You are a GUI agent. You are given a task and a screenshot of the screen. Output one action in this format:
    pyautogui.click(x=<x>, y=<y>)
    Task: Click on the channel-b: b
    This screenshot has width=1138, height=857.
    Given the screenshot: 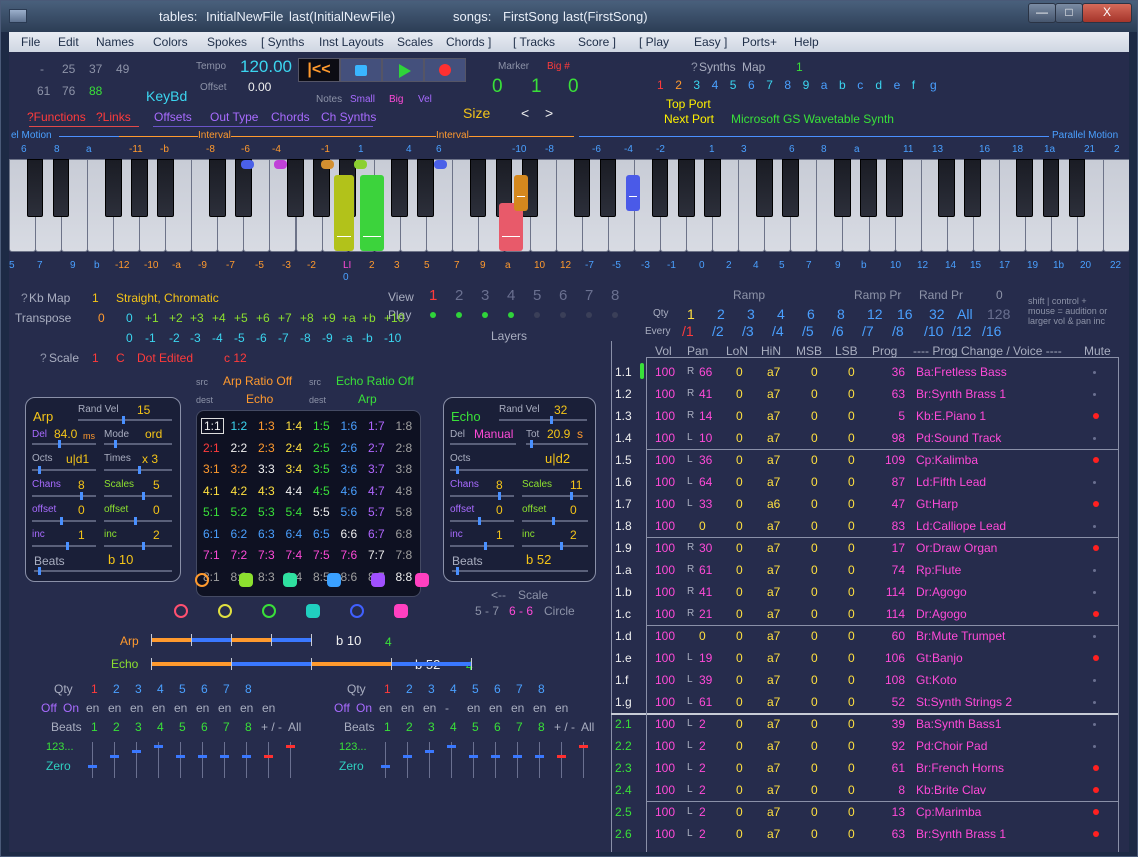 What is the action you would take?
    pyautogui.click(x=842, y=85)
    